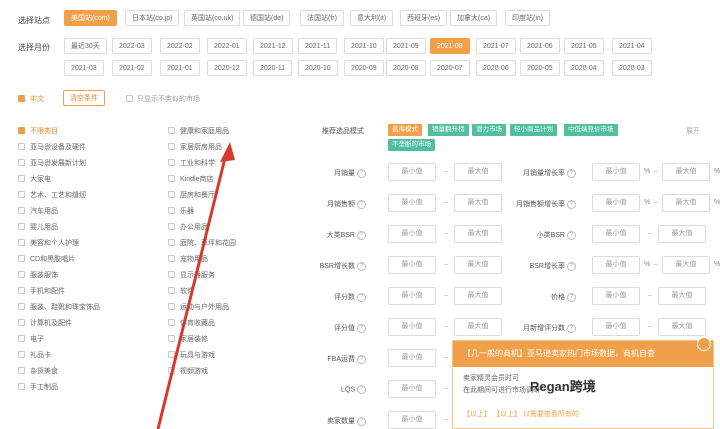  I want to click on month-chip: 2020-07, so click(450, 68).